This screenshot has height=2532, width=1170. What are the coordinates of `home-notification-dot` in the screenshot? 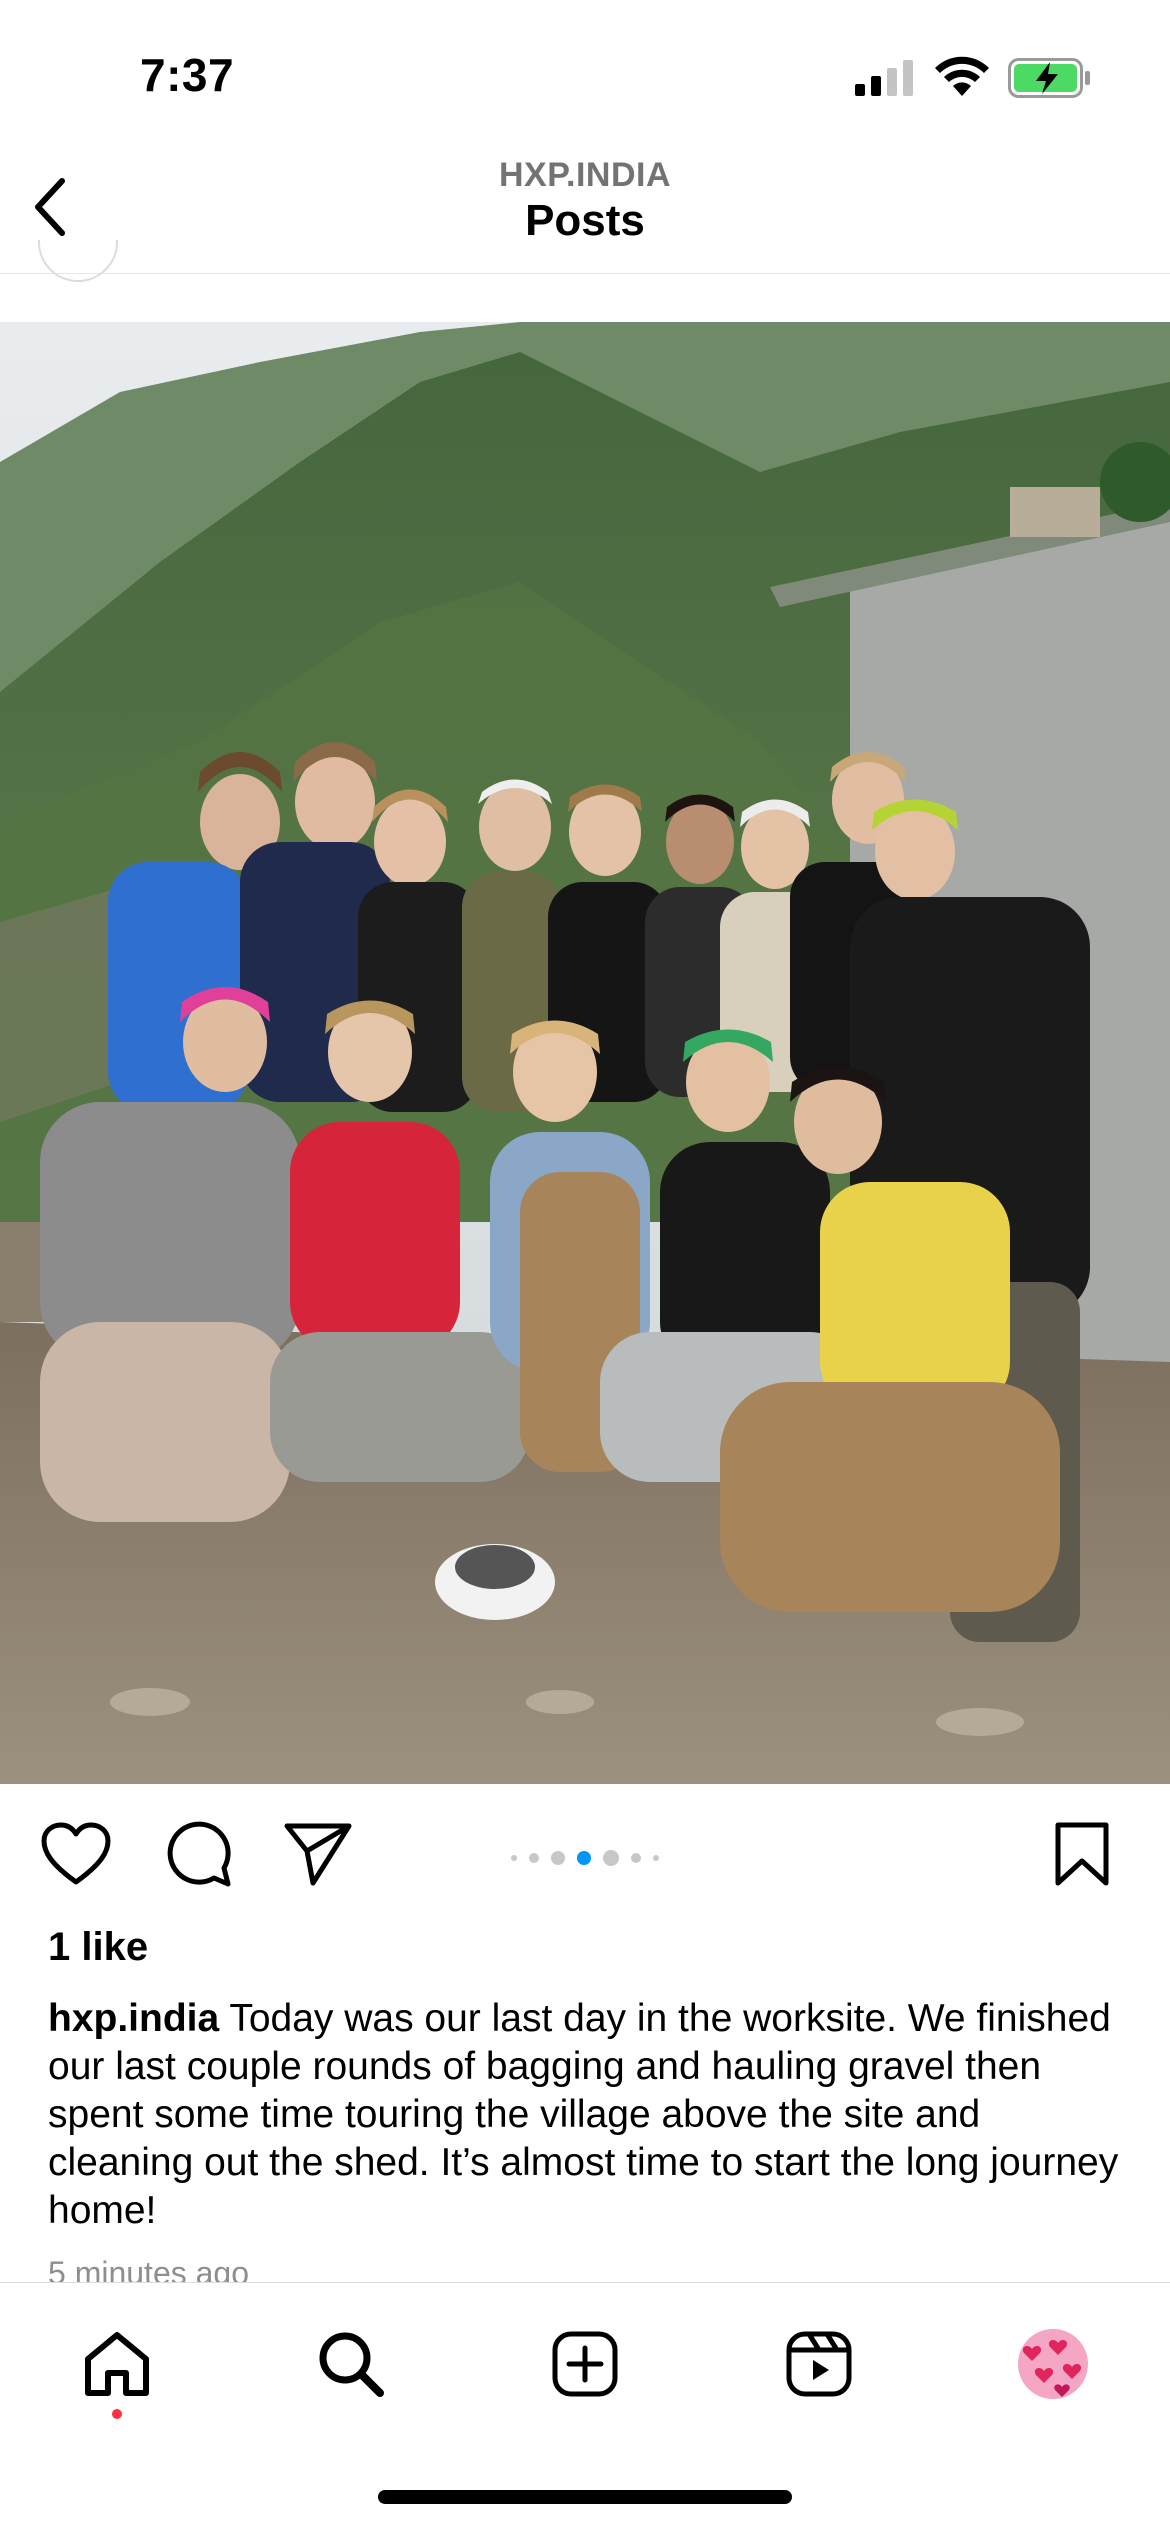 It's located at (117, 2414).